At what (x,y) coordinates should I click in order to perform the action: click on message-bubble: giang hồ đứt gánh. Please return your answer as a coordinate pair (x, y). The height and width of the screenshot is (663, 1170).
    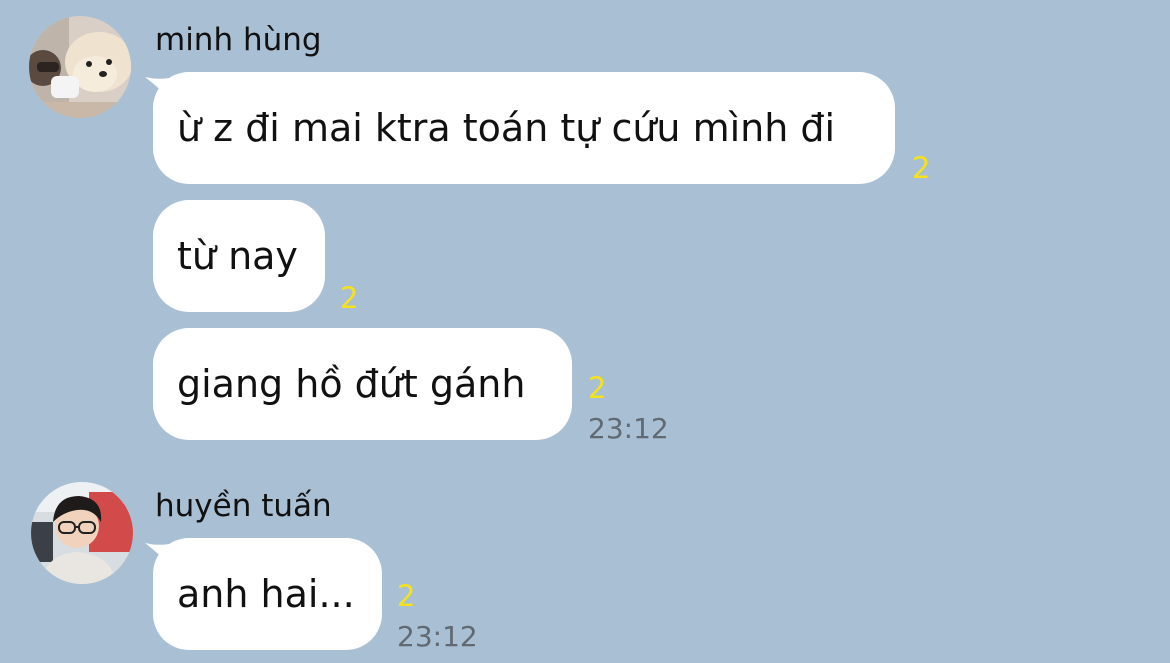
    Looking at the image, I should click on (362, 384).